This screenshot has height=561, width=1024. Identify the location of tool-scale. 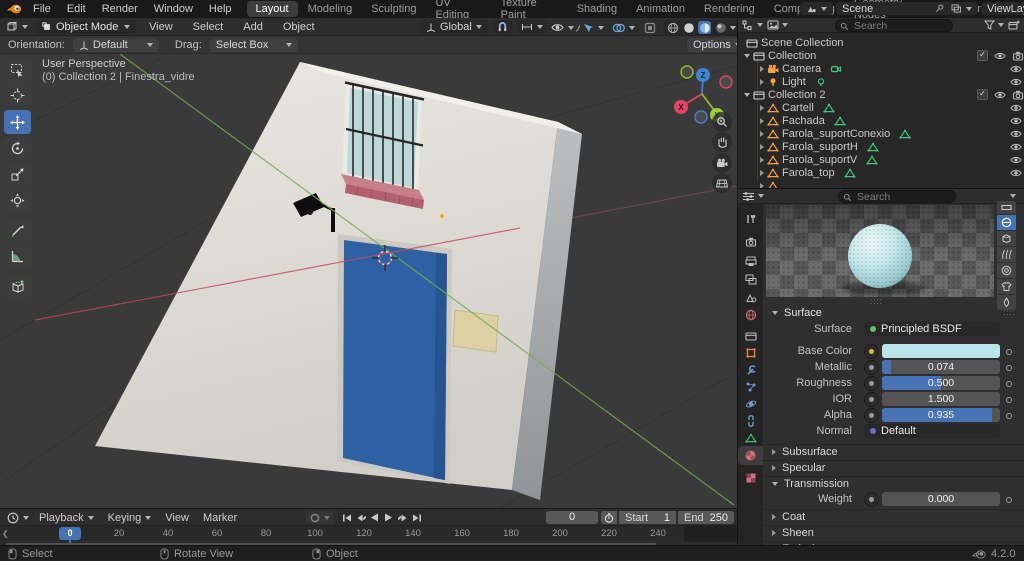
(17, 174).